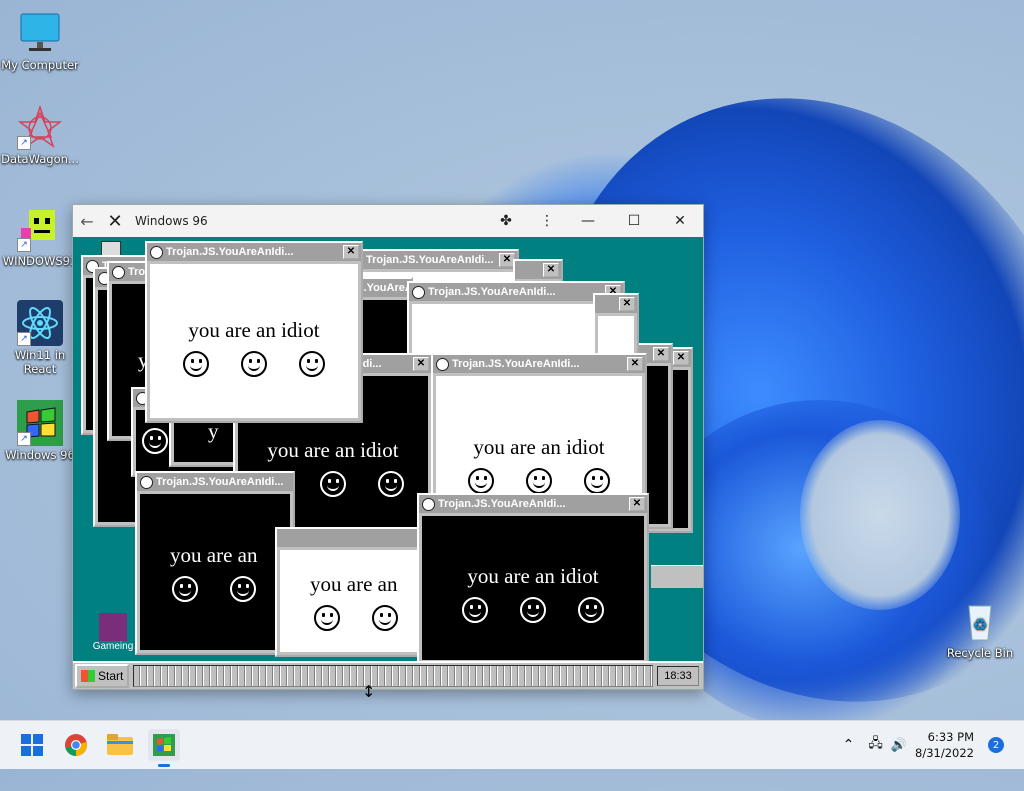 The height and width of the screenshot is (791, 1024). What do you see at coordinates (120, 745) in the screenshot?
I see `file-explorer-icon` at bounding box center [120, 745].